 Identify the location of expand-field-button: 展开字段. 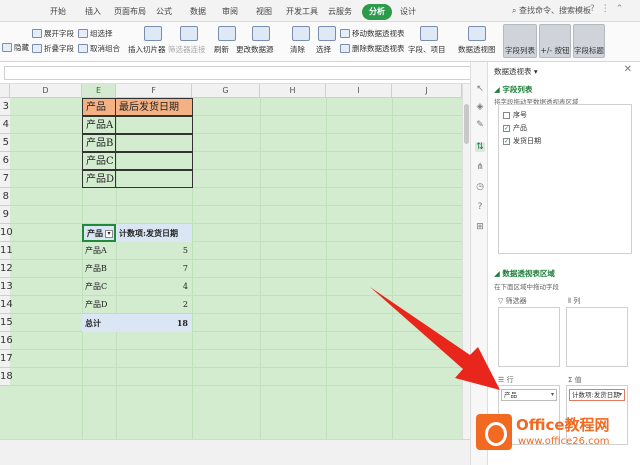
(53, 33).